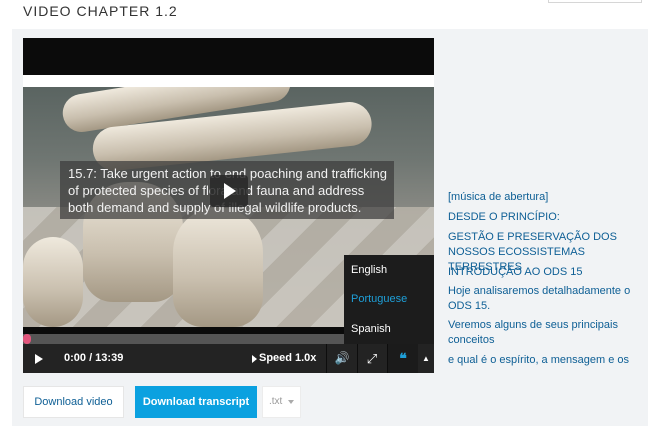 The image size is (648, 426). What do you see at coordinates (426, 358) in the screenshot?
I see `chevron-up-icon: ▲` at bounding box center [426, 358].